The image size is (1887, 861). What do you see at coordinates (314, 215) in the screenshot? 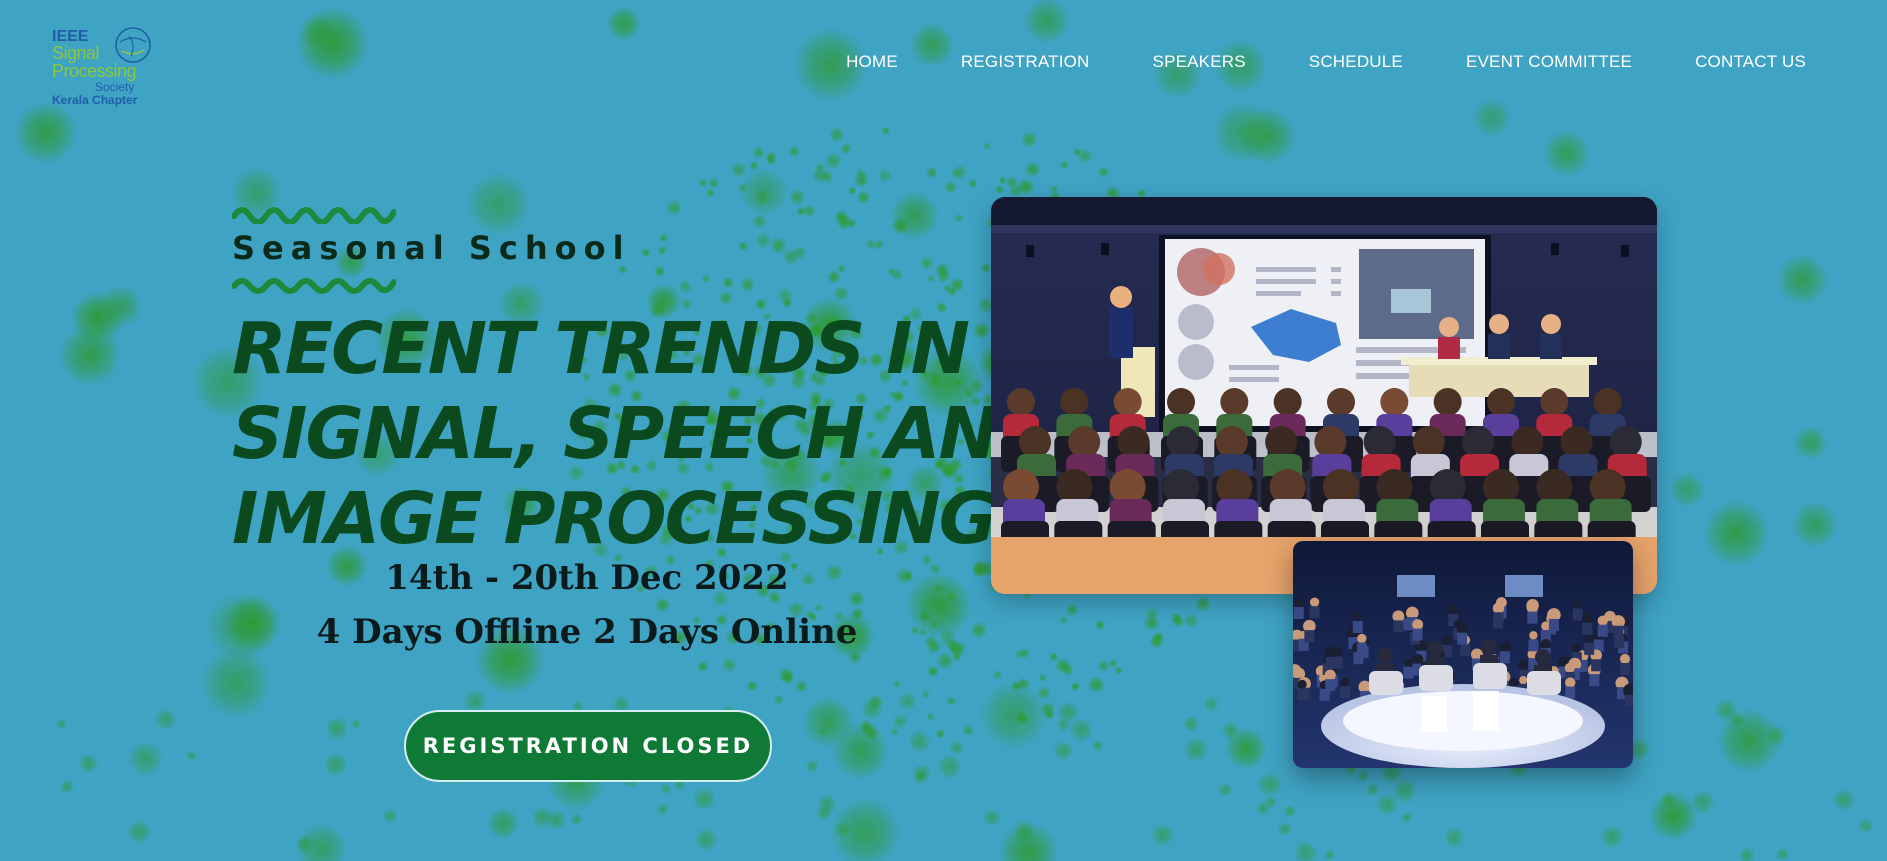
I see `wave-decoration-top` at bounding box center [314, 215].